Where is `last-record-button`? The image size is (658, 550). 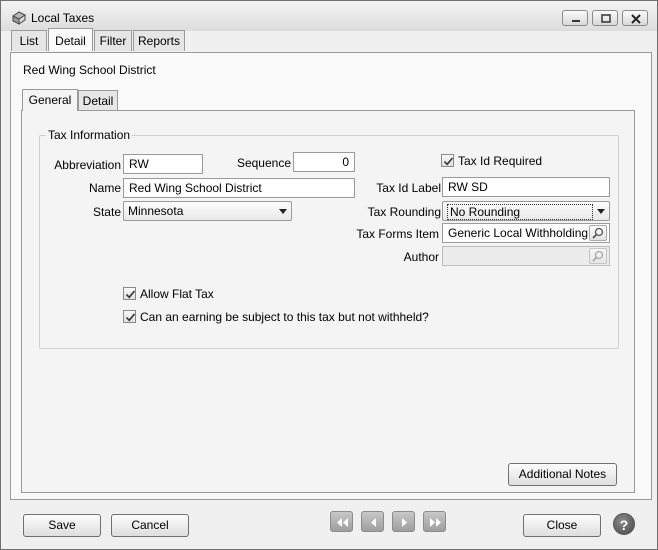
last-record-button is located at coordinates (434, 521).